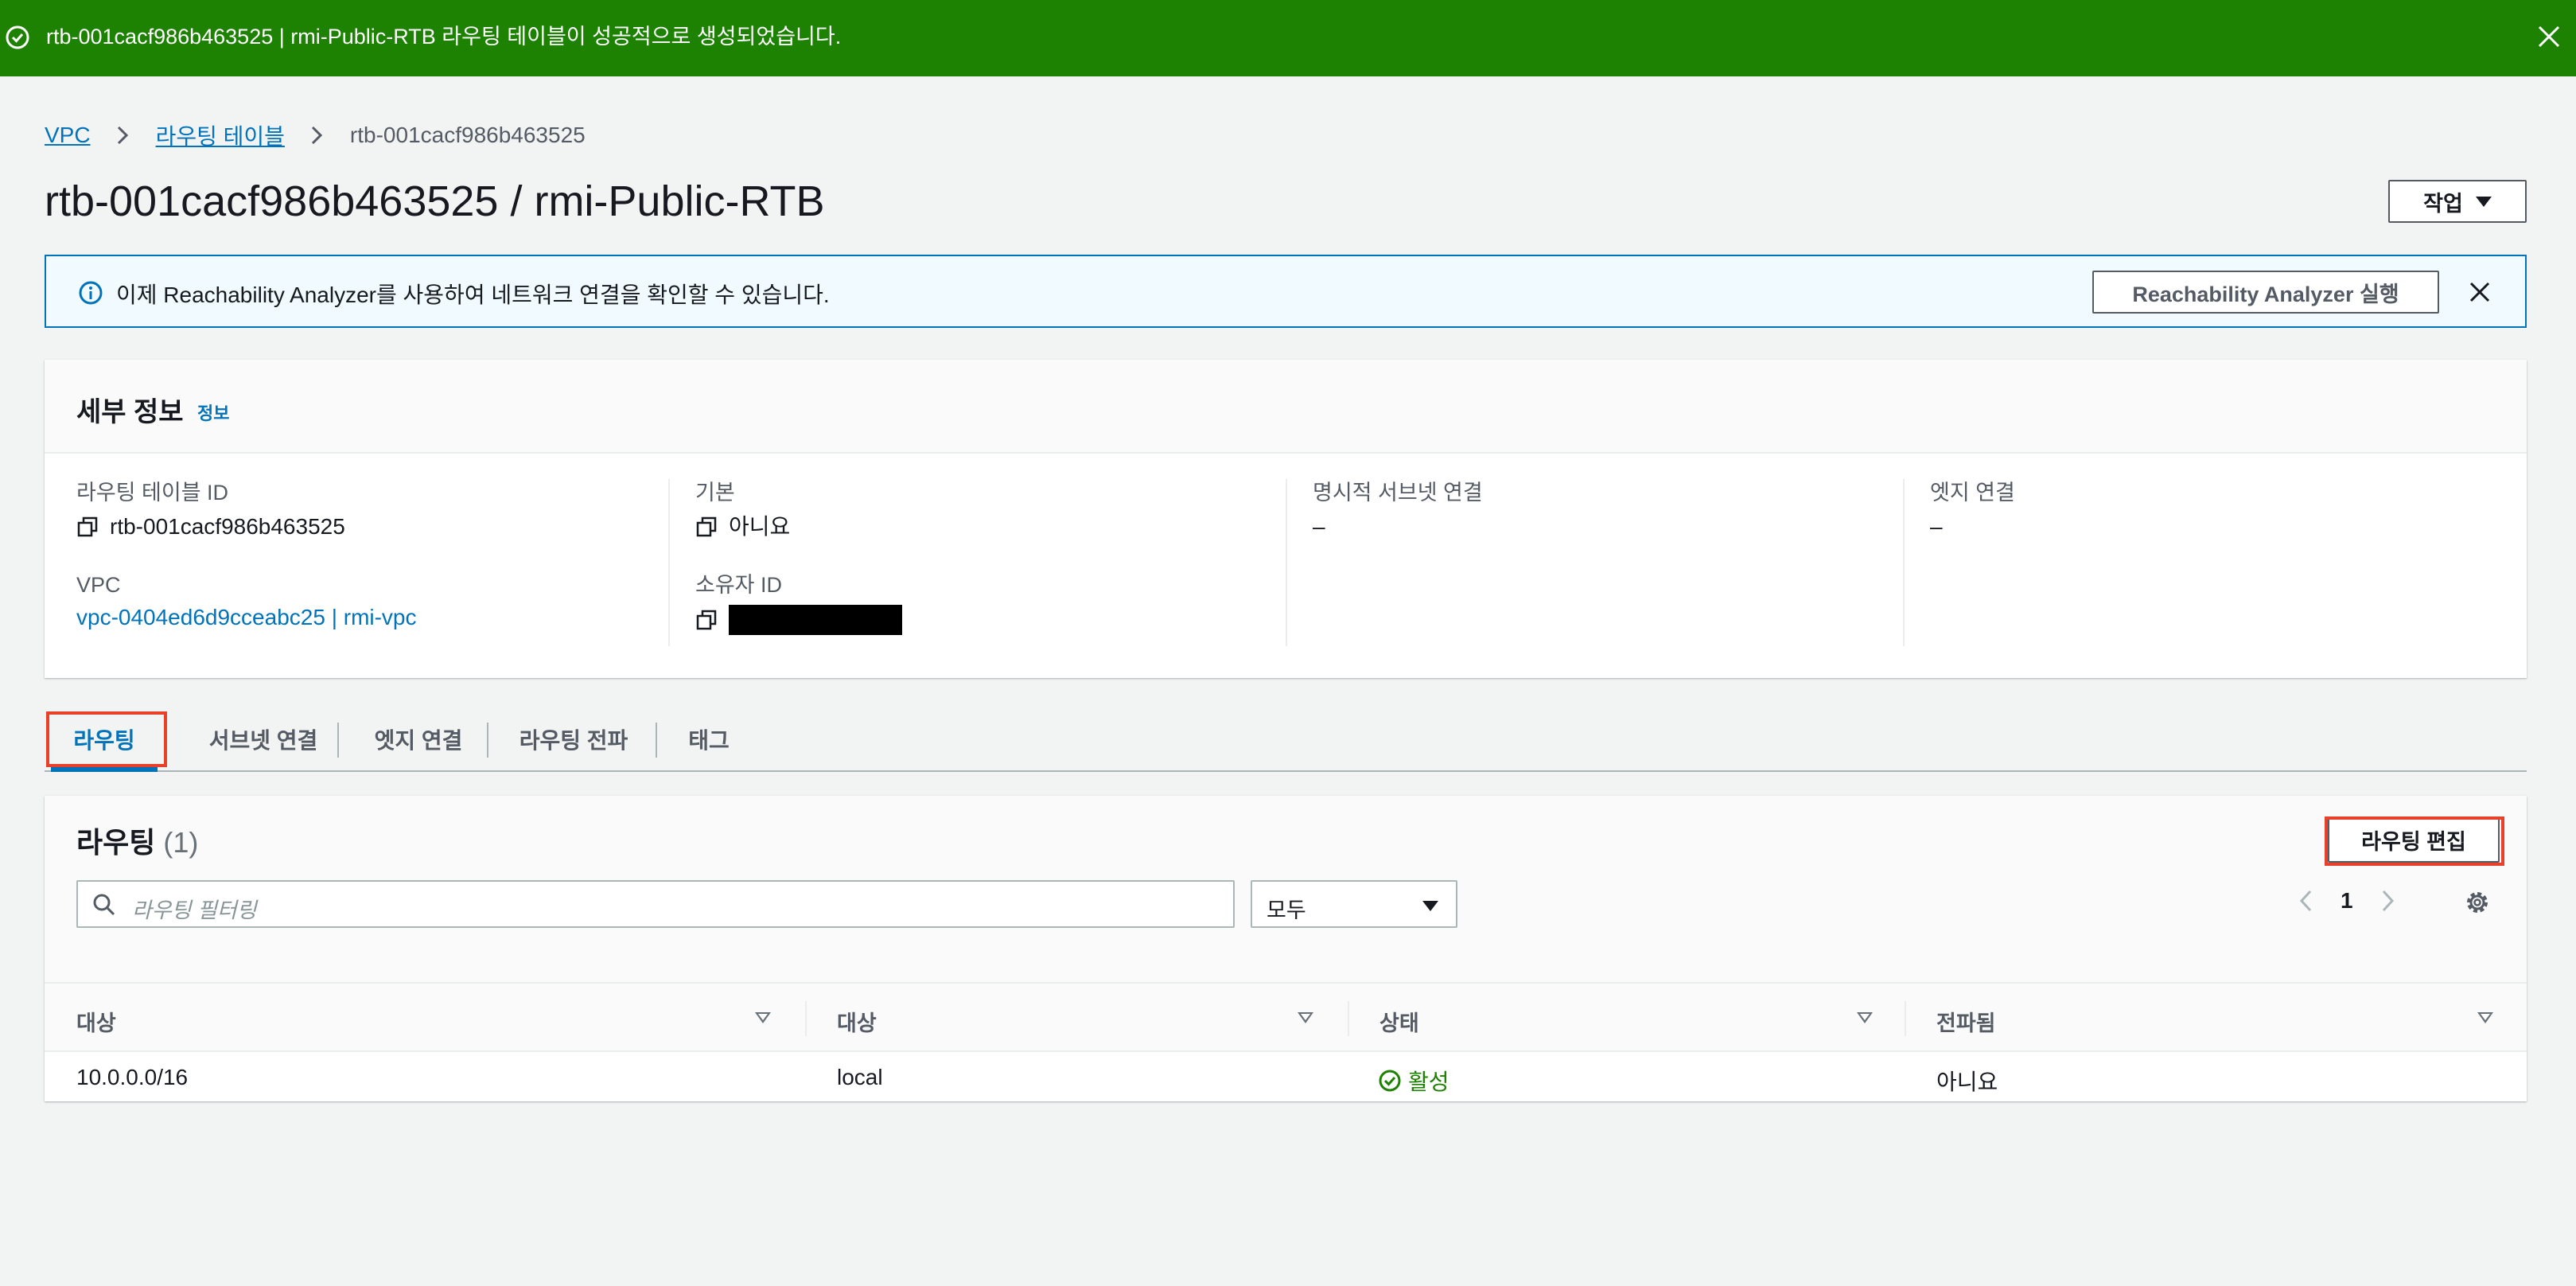 The image size is (2576, 1286). I want to click on explicit-subnet-label: 명시적 서브넷 연결, so click(1398, 493).